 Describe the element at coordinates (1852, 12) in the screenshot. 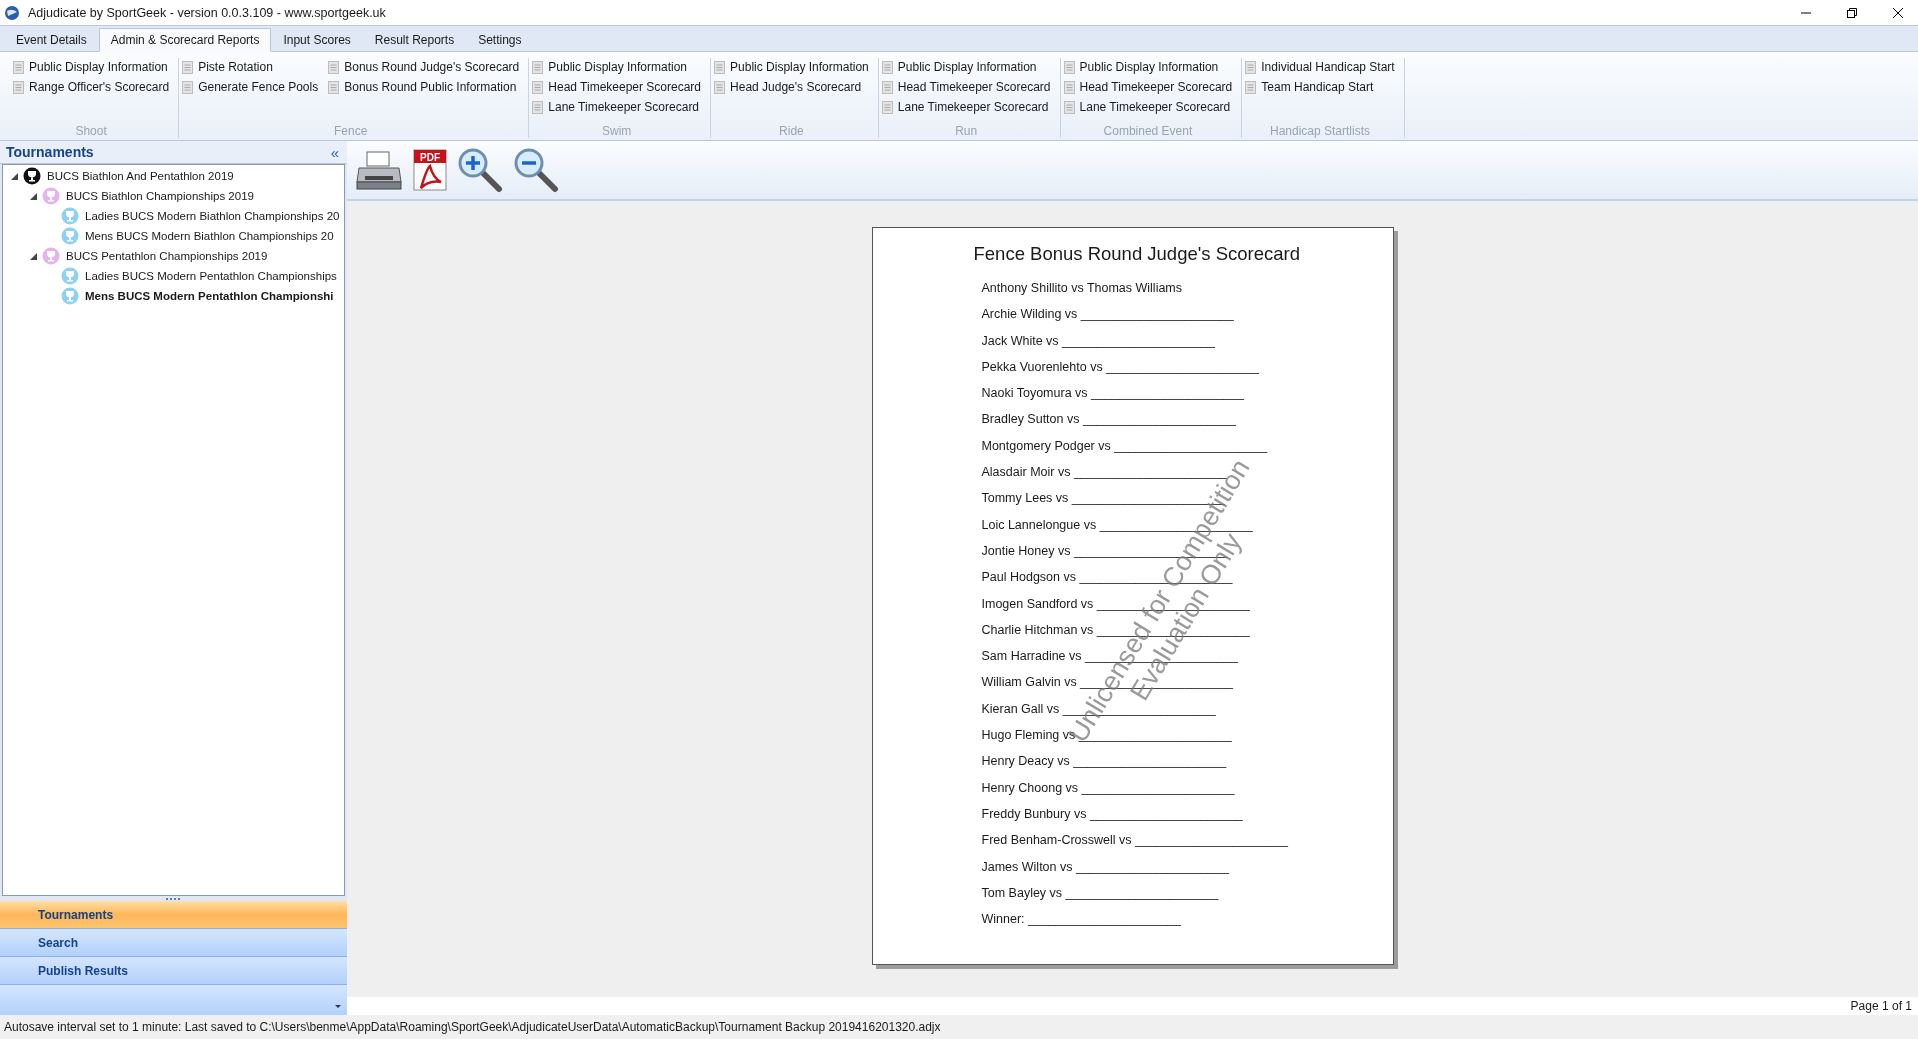

I see `restore-icon` at that location.